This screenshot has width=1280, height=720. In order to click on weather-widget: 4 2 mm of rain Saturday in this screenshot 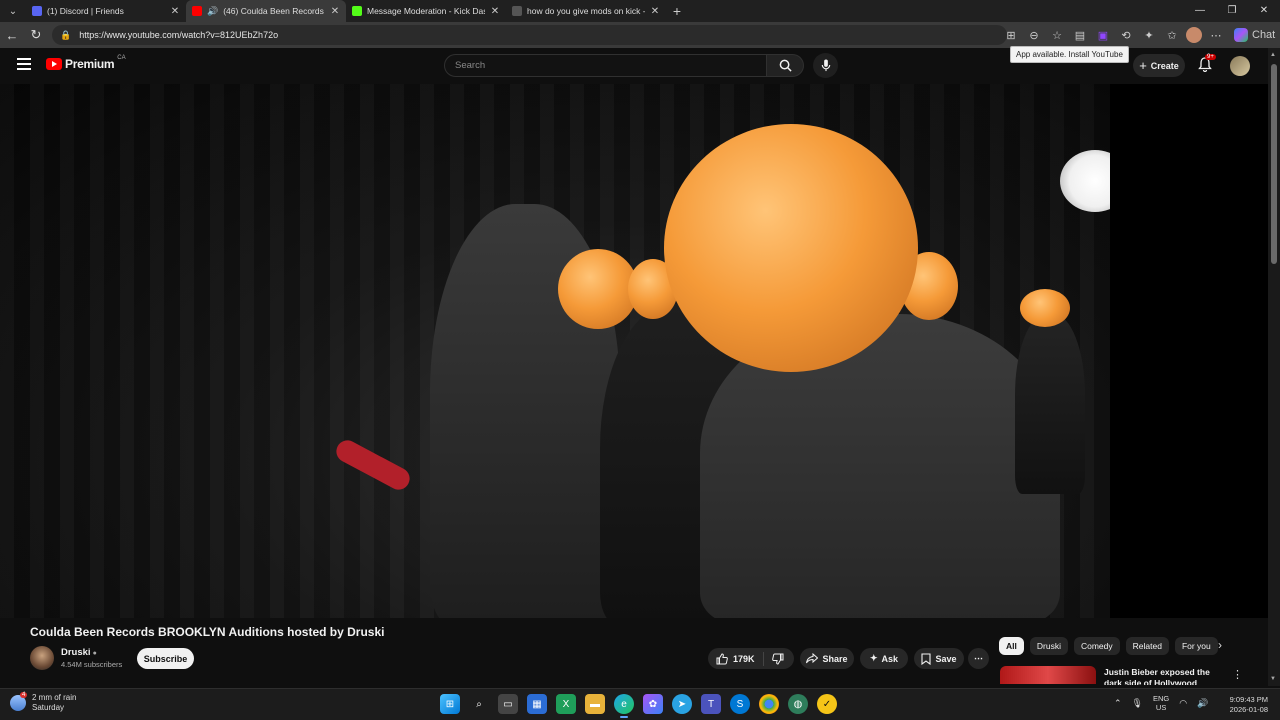, I will do `click(43, 702)`.